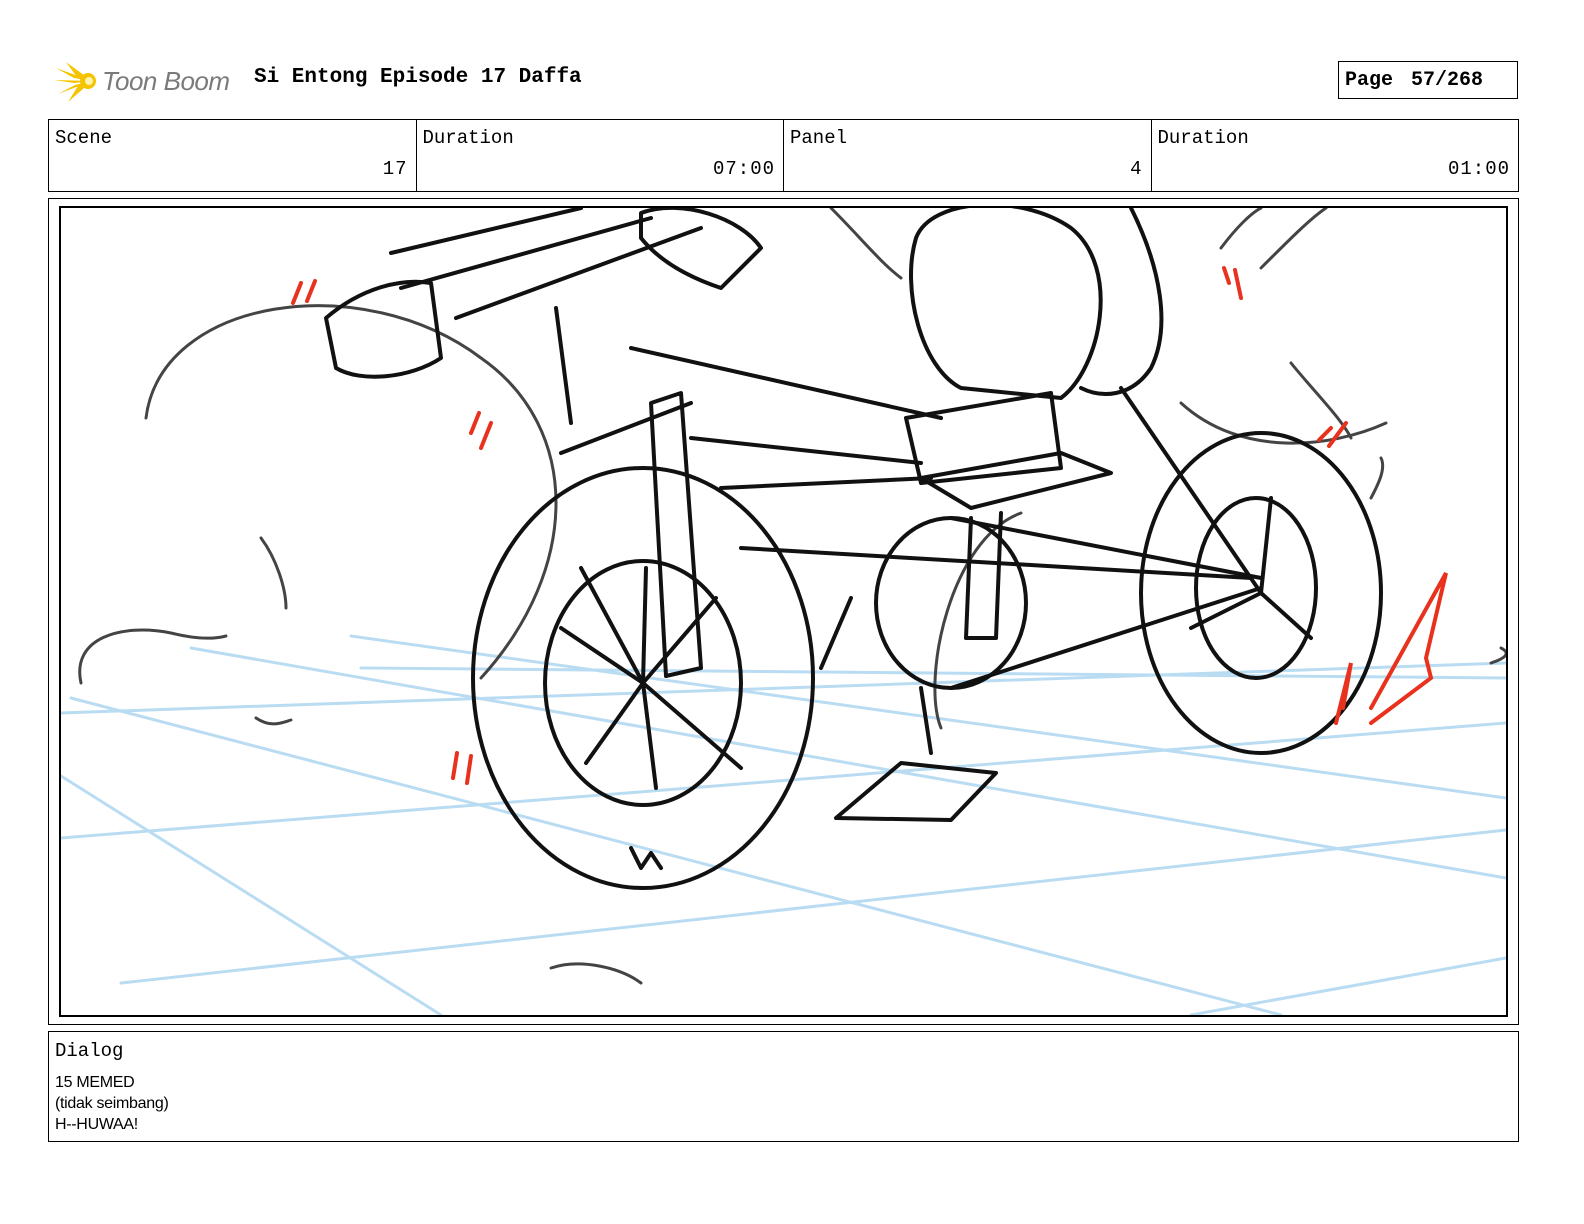 This screenshot has width=1584, height=1224. Describe the element at coordinates (233, 155) in the screenshot. I see `scene-cell: Scene 17` at that location.